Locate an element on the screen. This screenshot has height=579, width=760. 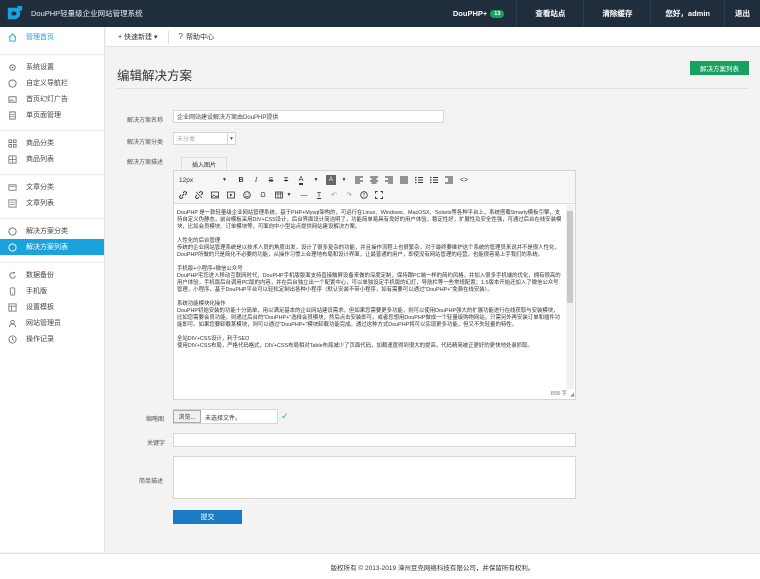
code-icon: <> is located at coordinates (464, 180).